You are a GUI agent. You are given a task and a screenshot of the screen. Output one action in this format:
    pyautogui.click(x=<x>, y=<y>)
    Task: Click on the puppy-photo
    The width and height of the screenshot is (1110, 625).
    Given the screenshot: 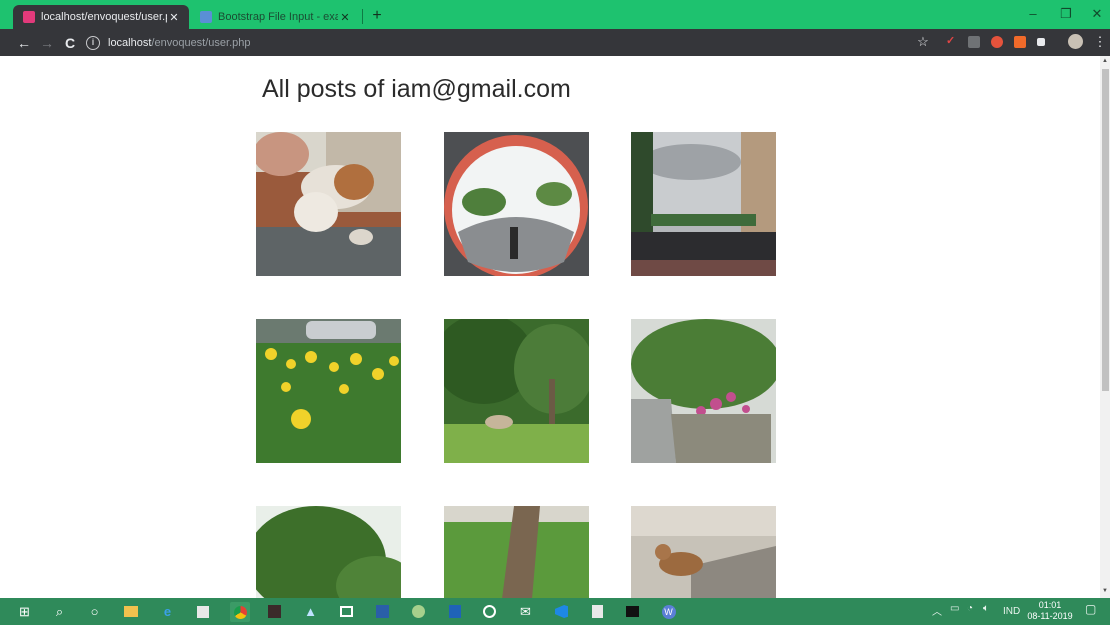 What is the action you would take?
    pyautogui.click(x=328, y=204)
    